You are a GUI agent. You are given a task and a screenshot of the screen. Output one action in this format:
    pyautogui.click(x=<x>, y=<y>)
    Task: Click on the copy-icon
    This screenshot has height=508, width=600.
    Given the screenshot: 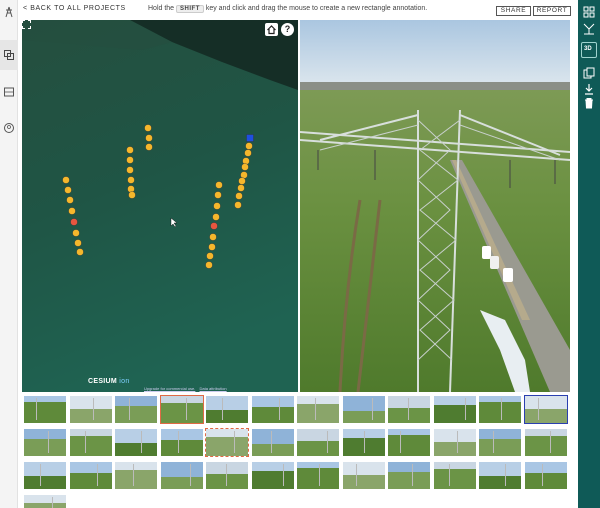 What is the action you would take?
    pyautogui.click(x=589, y=73)
    